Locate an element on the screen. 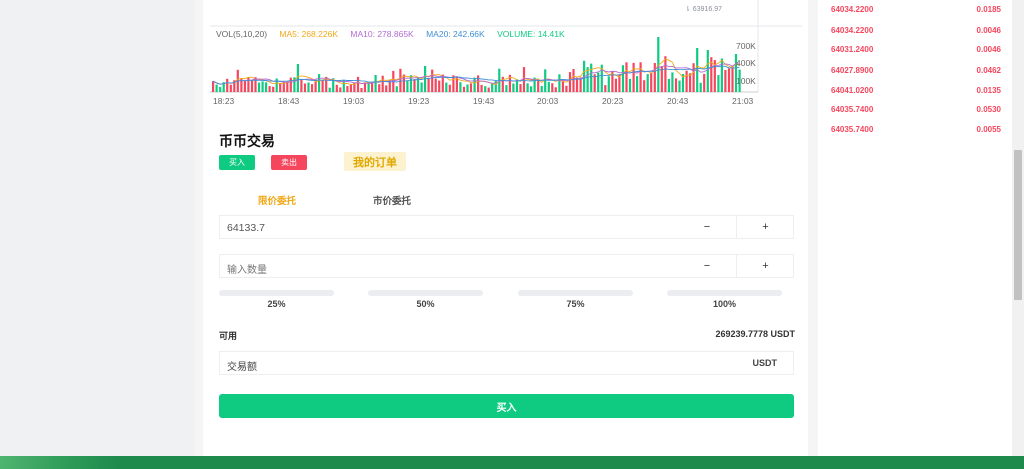 Image resolution: width=1024 pixels, height=469 pixels. percent-25-label: 25% is located at coordinates (276, 304).